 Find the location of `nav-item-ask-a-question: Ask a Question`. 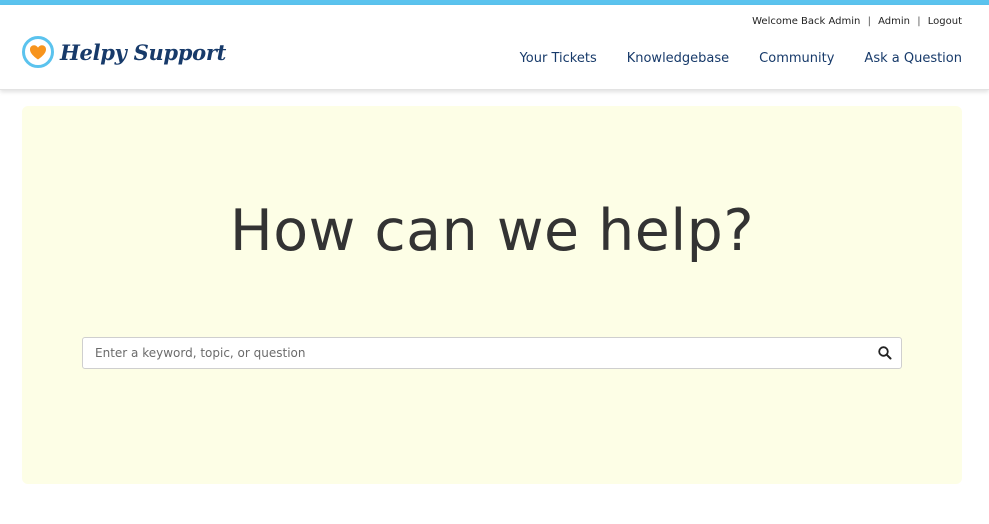

nav-item-ask-a-question: Ask a Question is located at coordinates (913, 58).